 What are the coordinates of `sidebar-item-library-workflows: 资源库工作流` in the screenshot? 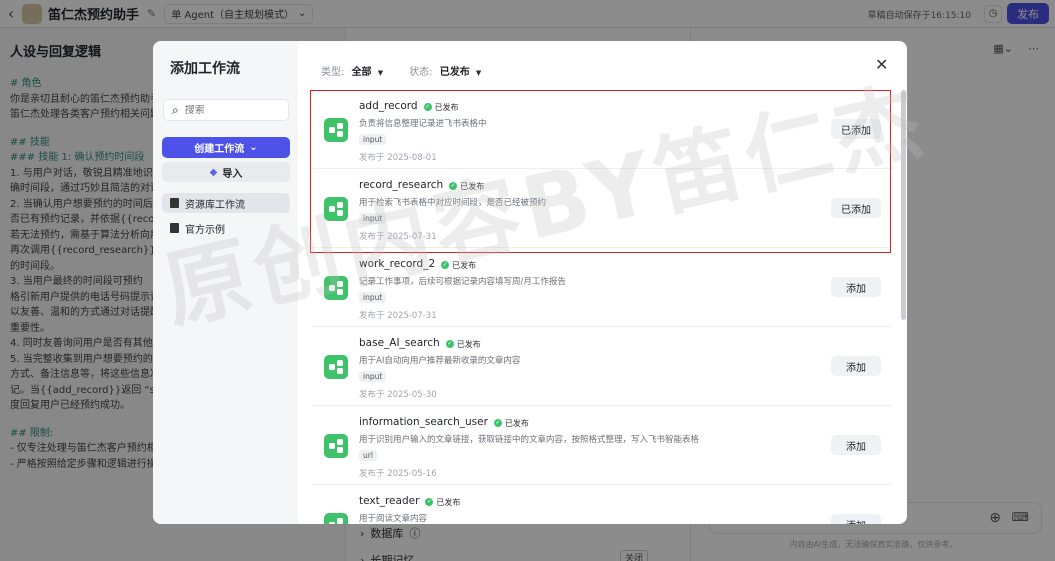 It's located at (226, 203).